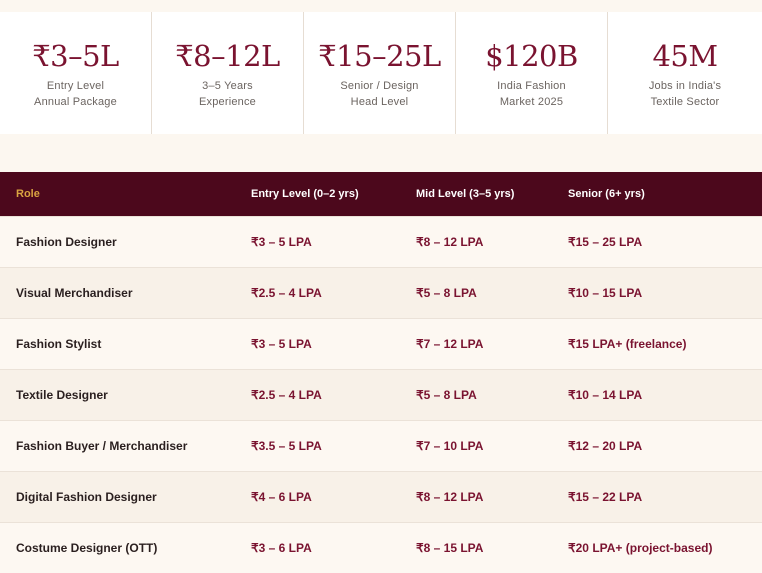 The height and width of the screenshot is (573, 762). I want to click on stat-label: India Fashion Market 2025, so click(531, 94).